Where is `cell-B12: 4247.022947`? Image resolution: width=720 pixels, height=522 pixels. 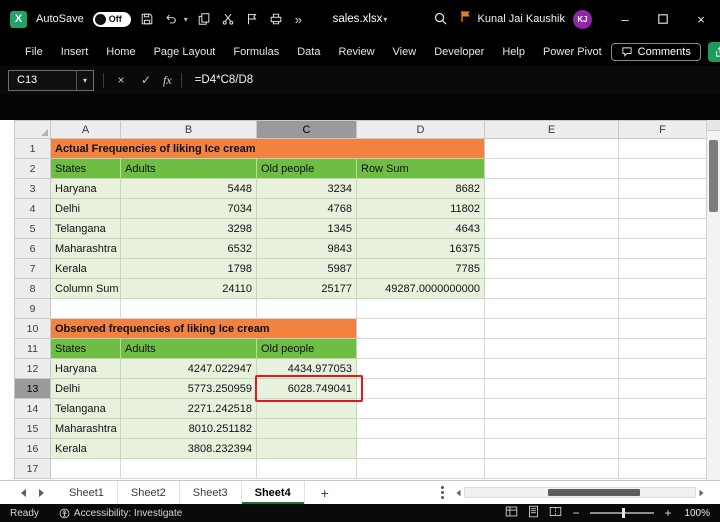 cell-B12: 4247.022947 is located at coordinates (188, 368).